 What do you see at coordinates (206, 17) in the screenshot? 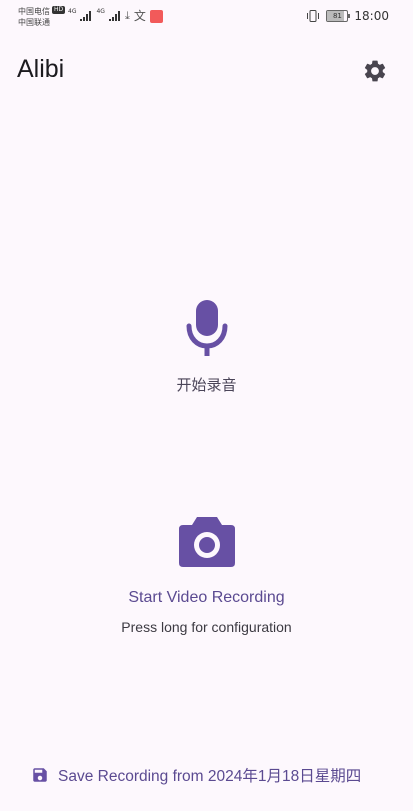
I see `status-bar: 中国电信 HD 中国联通 4G 4G ⤓ 文 81 18:00` at bounding box center [206, 17].